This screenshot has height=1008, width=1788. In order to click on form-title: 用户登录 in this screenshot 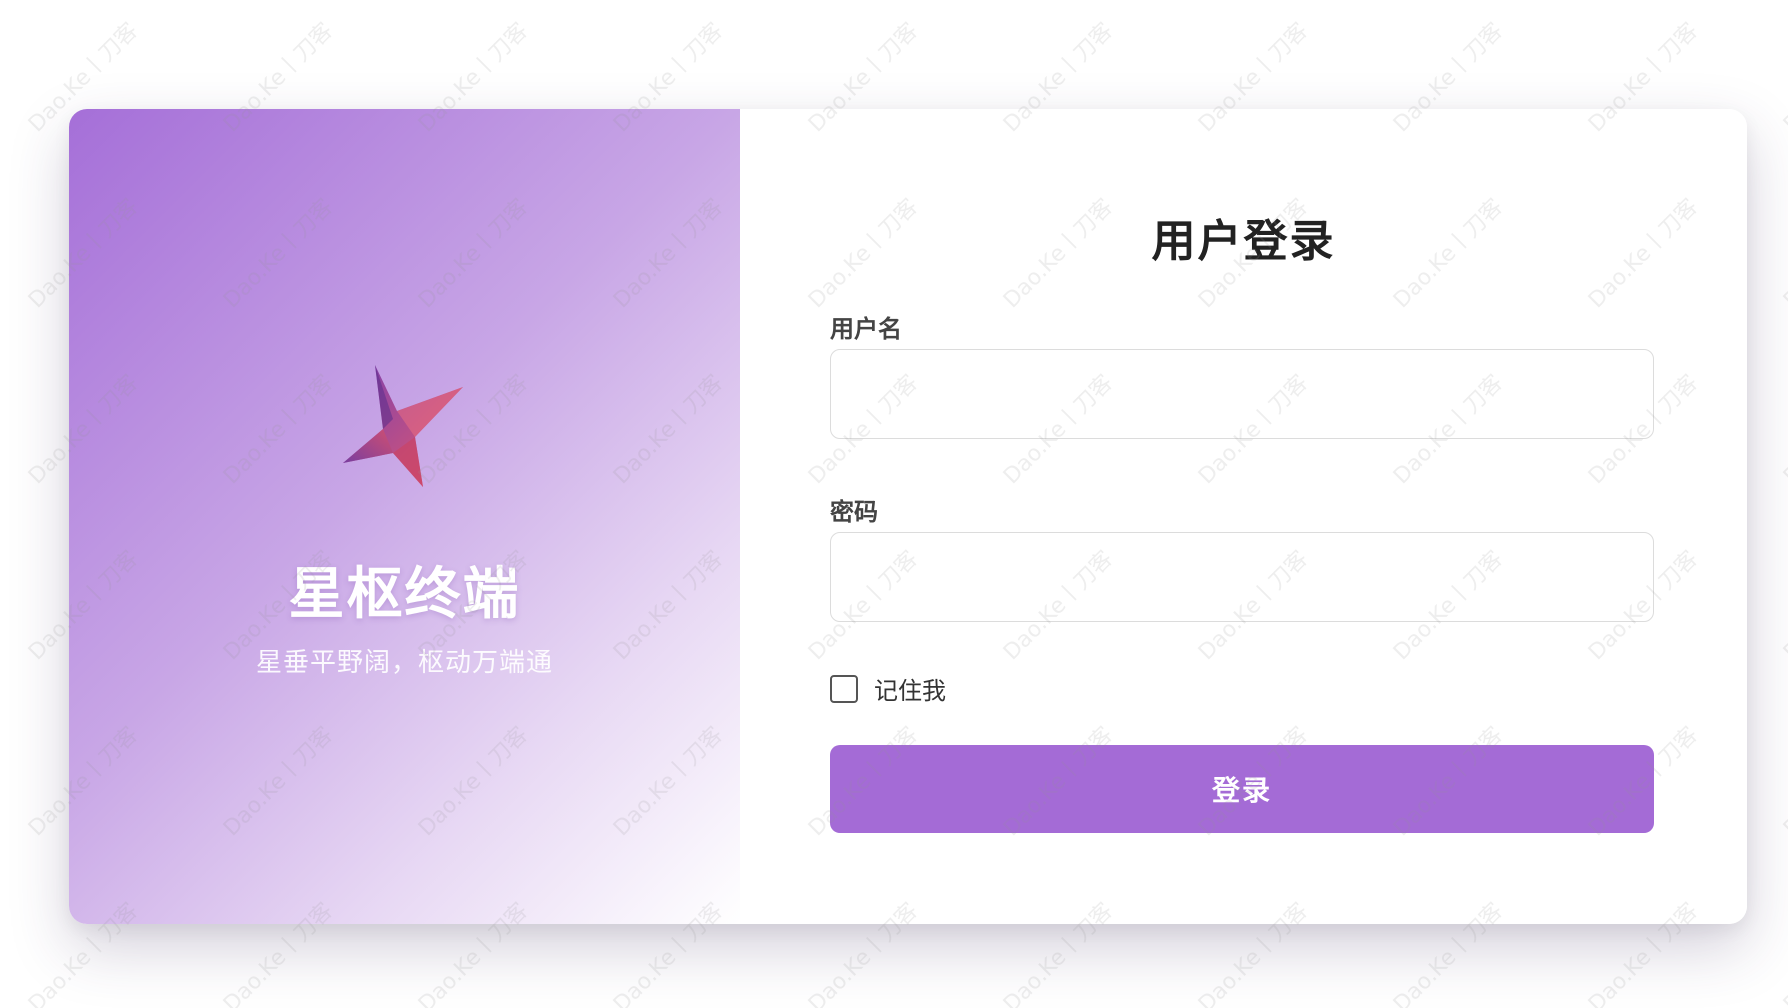, I will do `click(1243, 241)`.